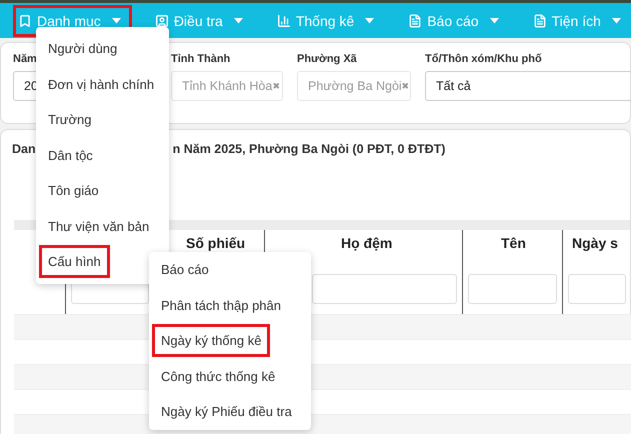 This screenshot has width=631, height=434. Describe the element at coordinates (484, 59) in the screenshot. I see `field-label: Tổ/Thôn xóm/Khu phố` at that location.